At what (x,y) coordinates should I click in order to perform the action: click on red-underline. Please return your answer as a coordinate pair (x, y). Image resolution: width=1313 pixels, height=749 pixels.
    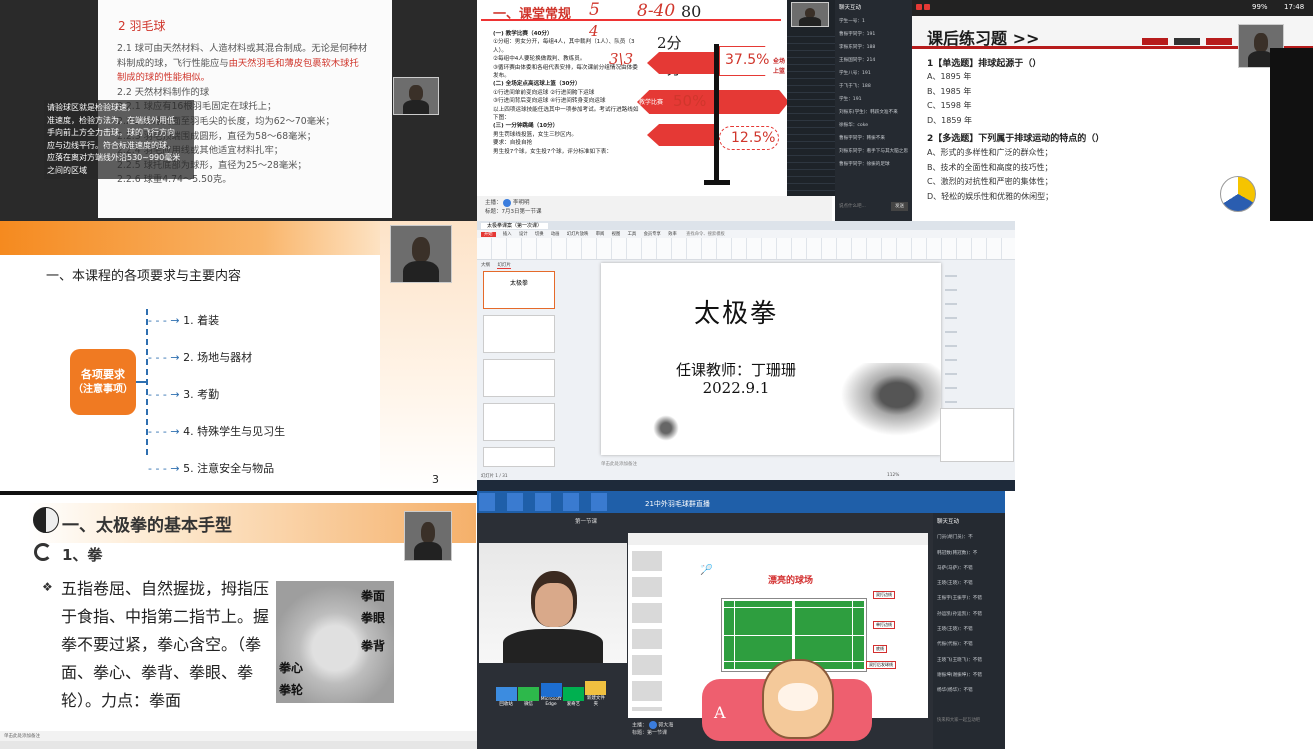
    Looking at the image, I should click on (631, 20).